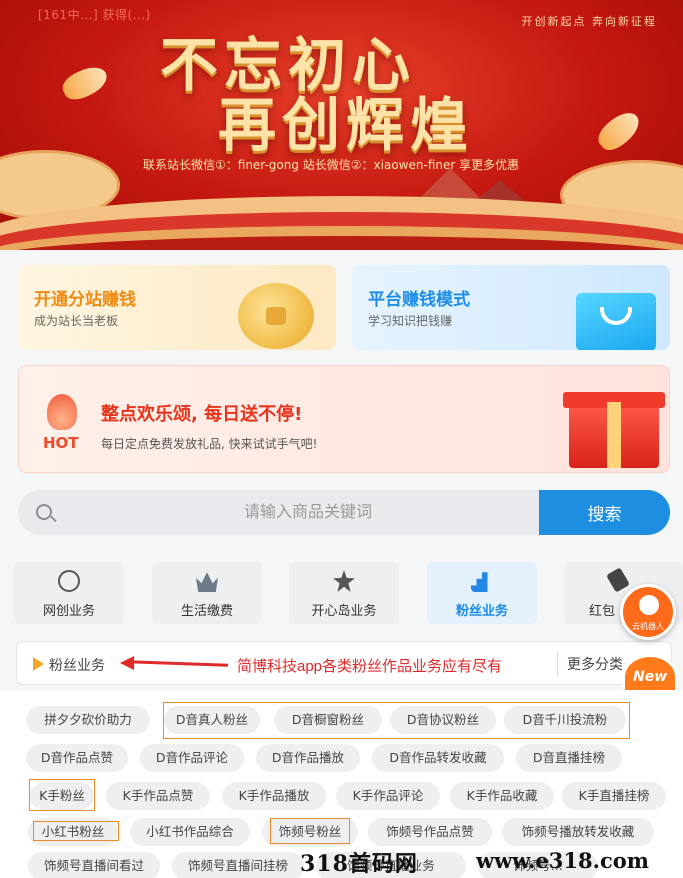 This screenshot has width=683, height=878. Describe the element at coordinates (276, 316) in the screenshot. I see `coin-icon` at that location.